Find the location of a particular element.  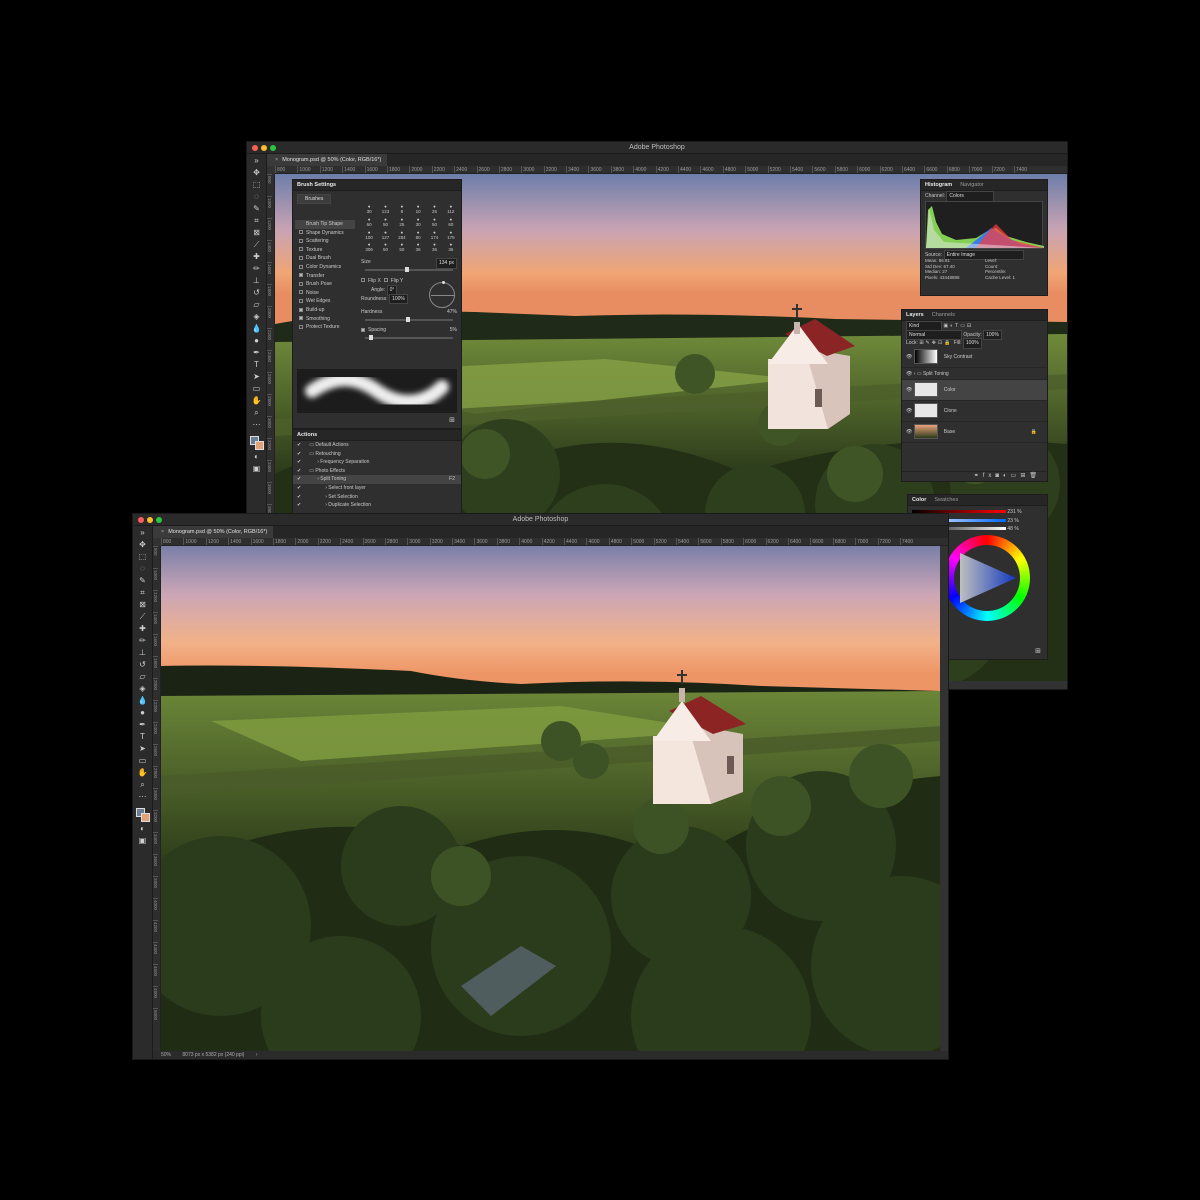

layers-tab: Layers is located at coordinates (915, 315).